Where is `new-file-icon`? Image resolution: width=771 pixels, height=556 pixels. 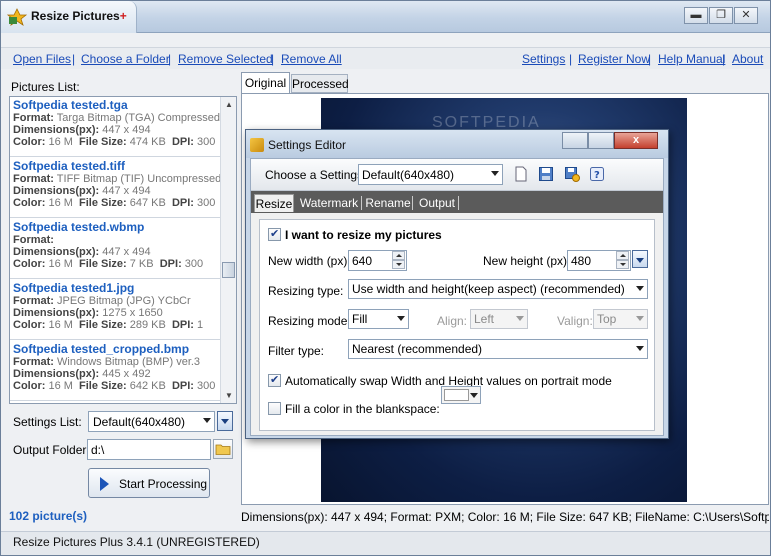
new-file-icon is located at coordinates (521, 174).